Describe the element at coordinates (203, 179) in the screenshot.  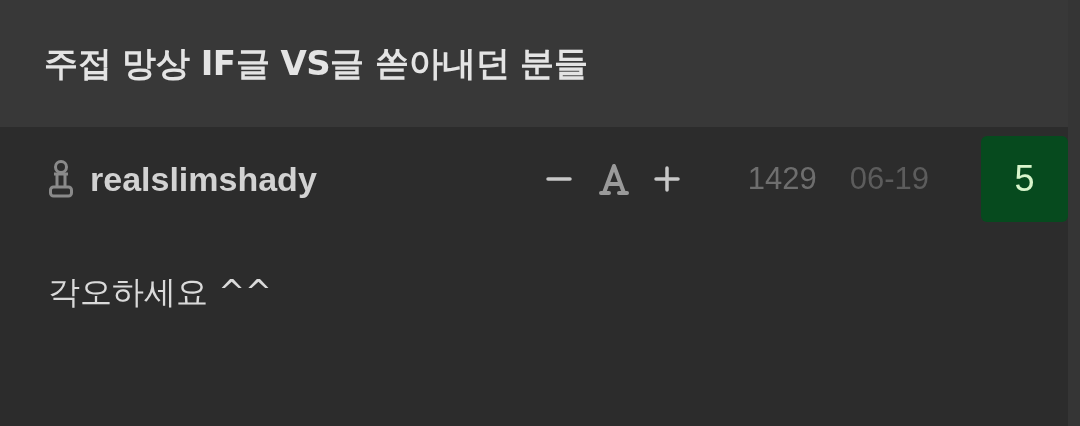
I see `author-name: realslimshady` at that location.